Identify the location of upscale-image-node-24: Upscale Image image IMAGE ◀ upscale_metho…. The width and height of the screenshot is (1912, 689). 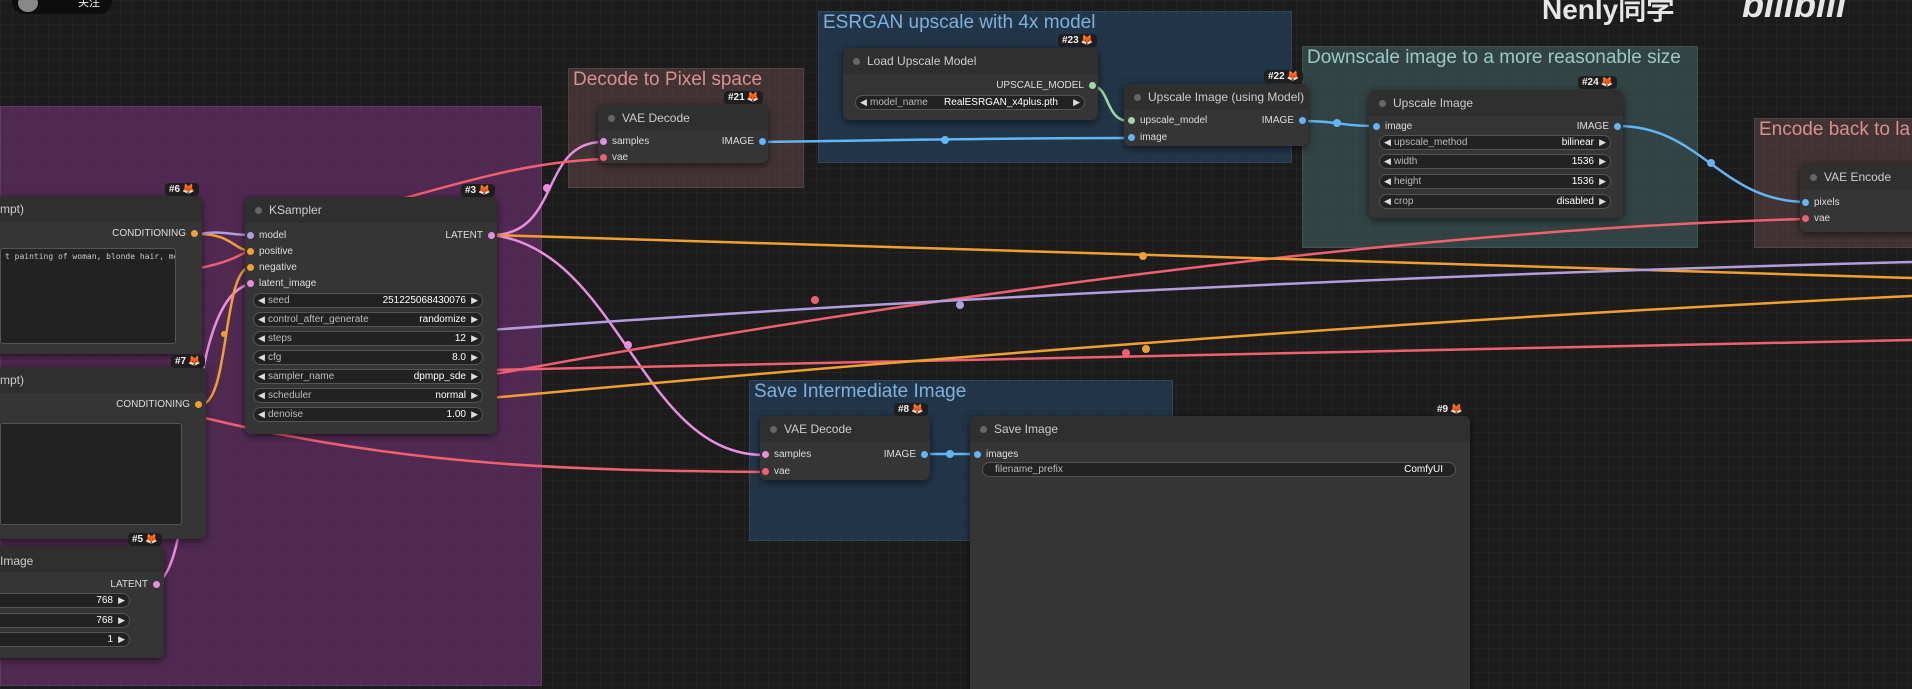
(1496, 154).